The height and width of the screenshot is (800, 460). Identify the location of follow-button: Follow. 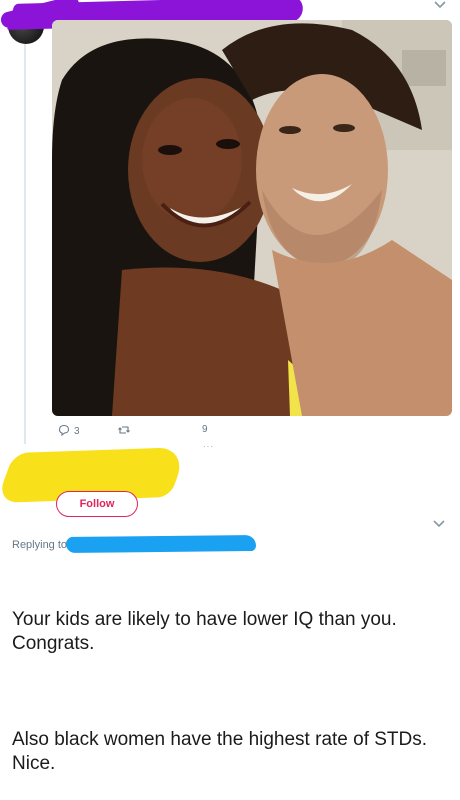
(97, 504).